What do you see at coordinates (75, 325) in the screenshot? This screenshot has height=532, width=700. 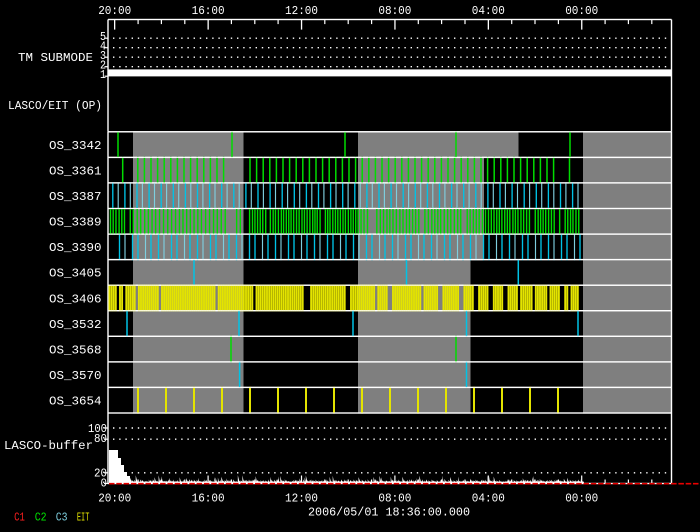 I see `svg-text: OS_3532` at bounding box center [75, 325].